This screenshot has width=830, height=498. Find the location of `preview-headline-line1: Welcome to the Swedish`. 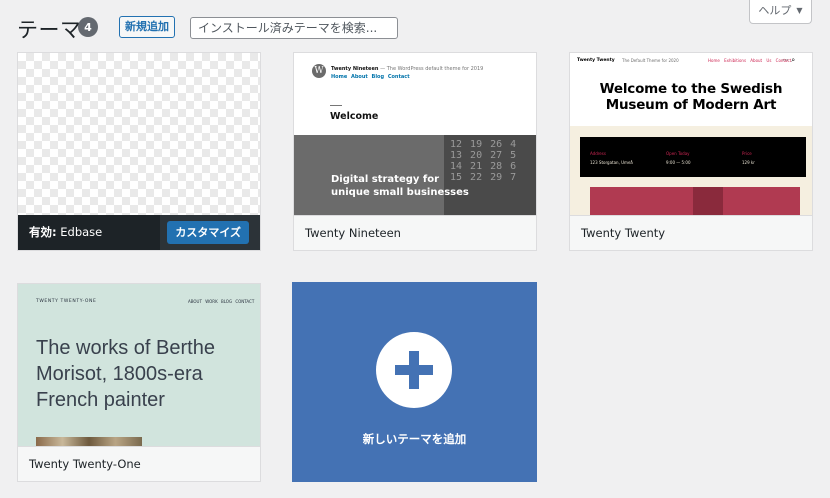

preview-headline-line1: Welcome to the Swedish is located at coordinates (691, 89).